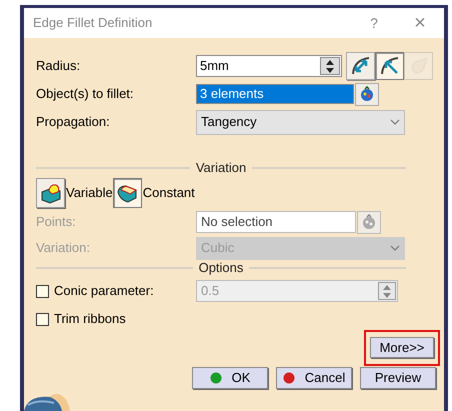  What do you see at coordinates (420, 23) in the screenshot?
I see `close-button: ×` at bounding box center [420, 23].